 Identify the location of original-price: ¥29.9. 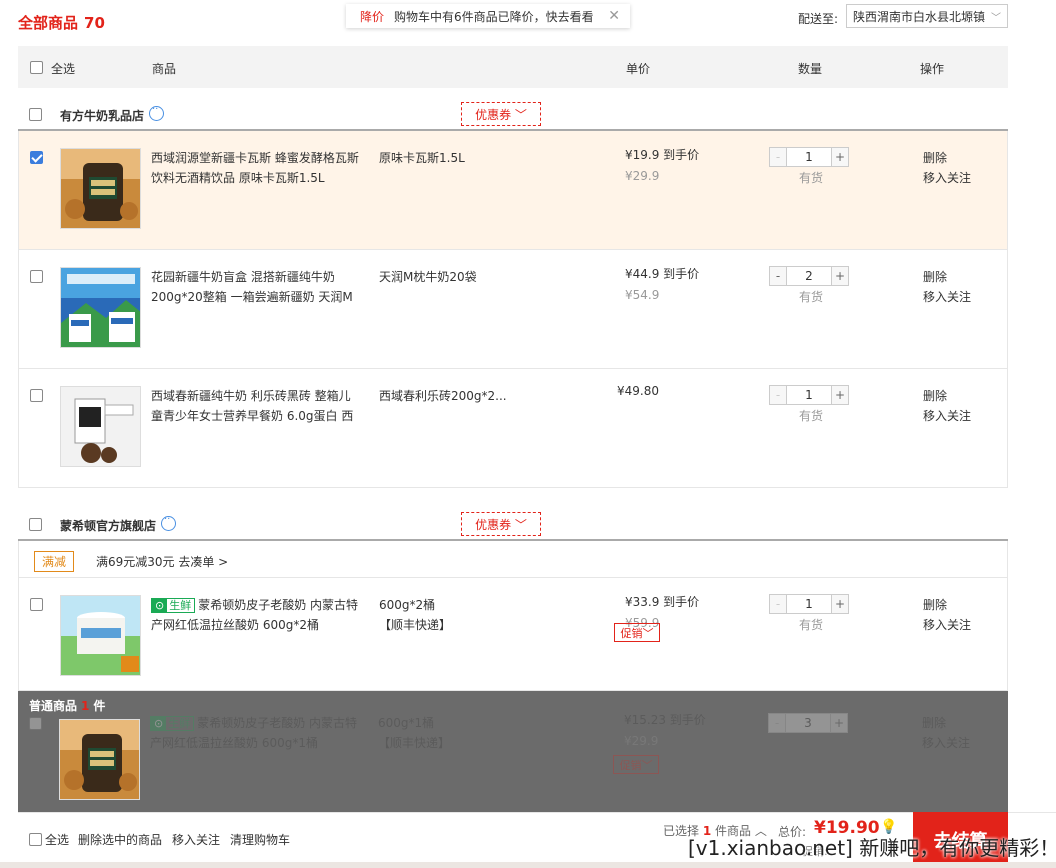
(642, 176).